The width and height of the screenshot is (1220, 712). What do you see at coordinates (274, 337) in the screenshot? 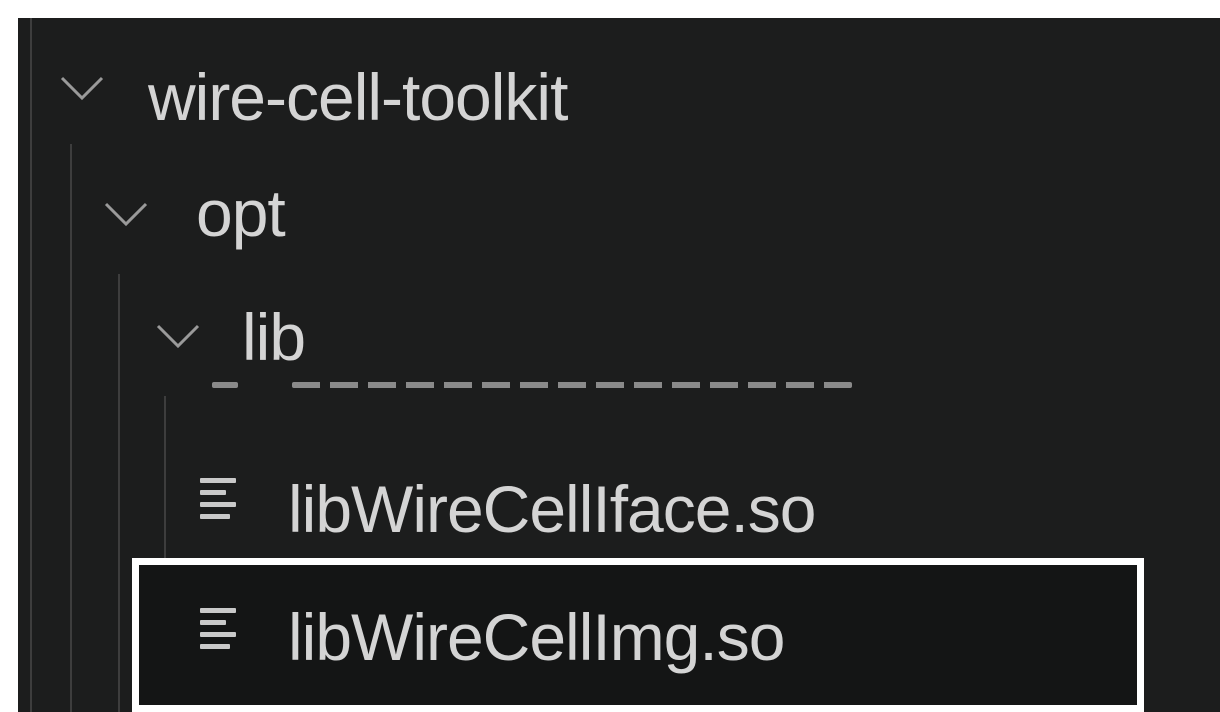
I see `folder-label: lib` at bounding box center [274, 337].